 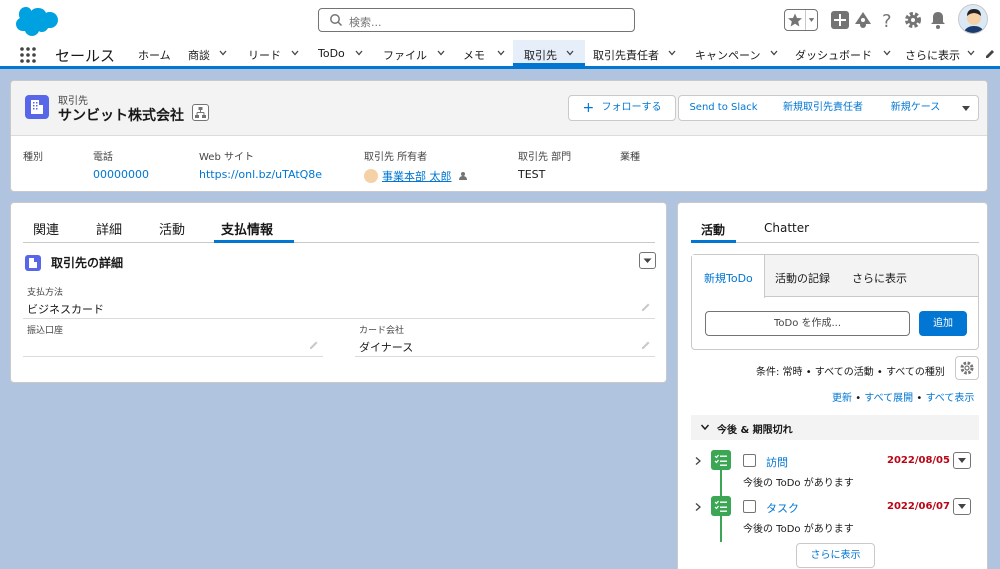 I want to click on section-menu-button, so click(x=647, y=260).